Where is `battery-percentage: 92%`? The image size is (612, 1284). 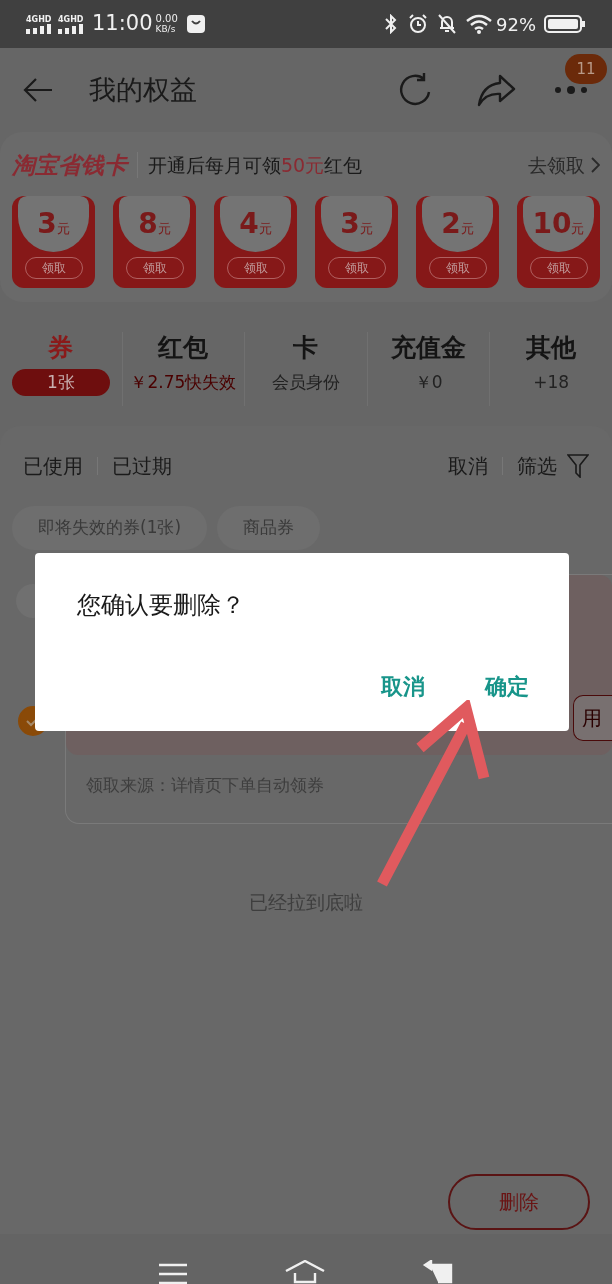 battery-percentage: 92% is located at coordinates (516, 24).